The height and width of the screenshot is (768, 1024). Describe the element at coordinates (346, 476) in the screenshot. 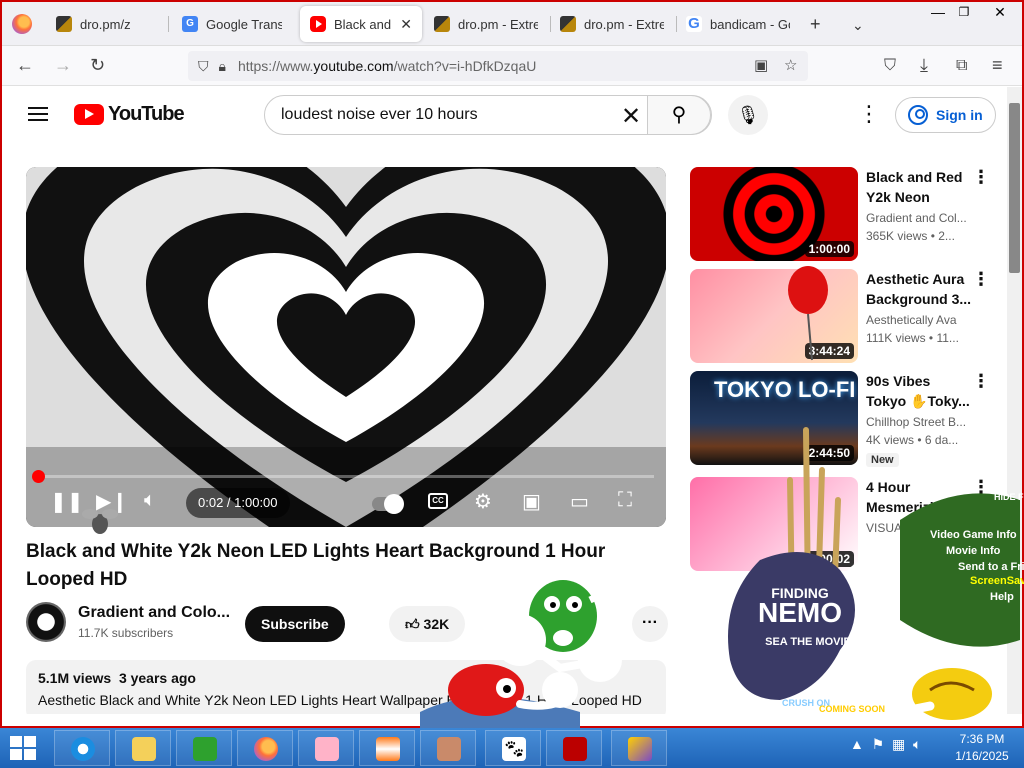

I see `progress-bar` at that location.